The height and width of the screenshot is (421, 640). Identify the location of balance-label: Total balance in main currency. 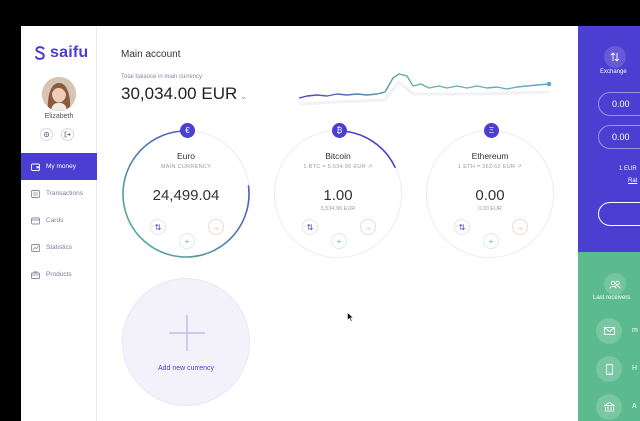
(162, 77).